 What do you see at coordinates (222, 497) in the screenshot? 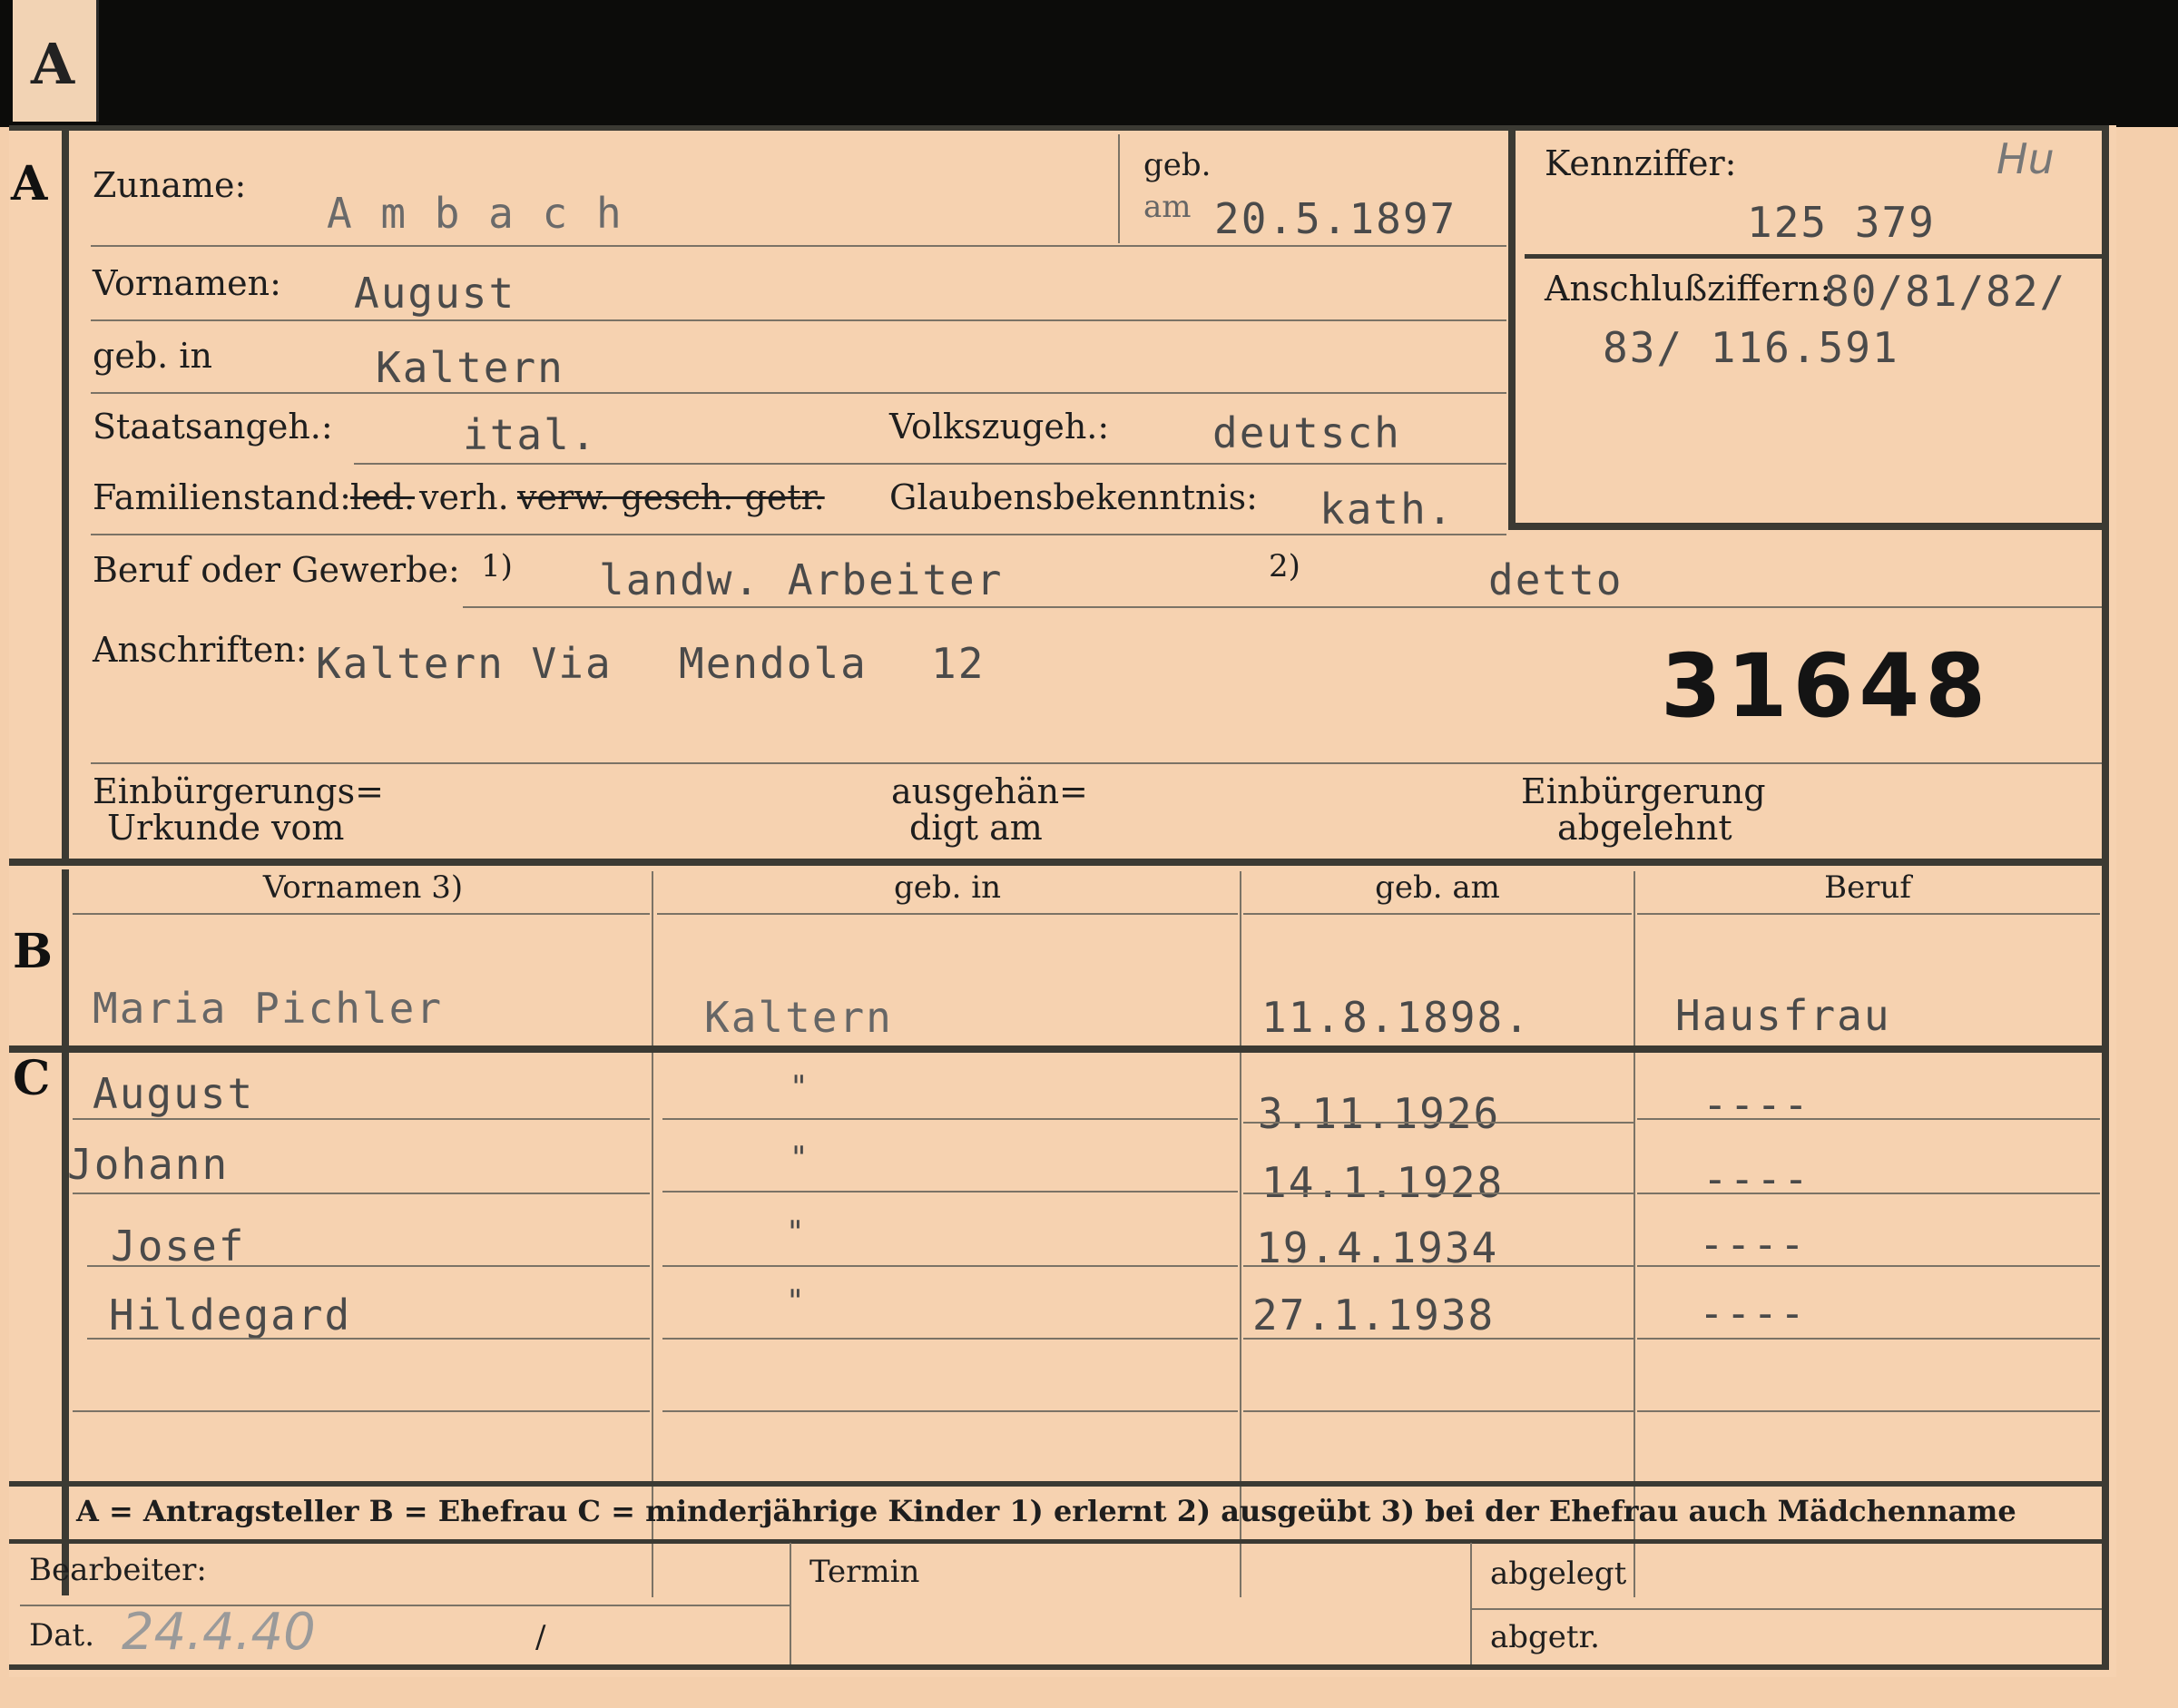
I see `label-familienstand: Familienstand:` at bounding box center [222, 497].